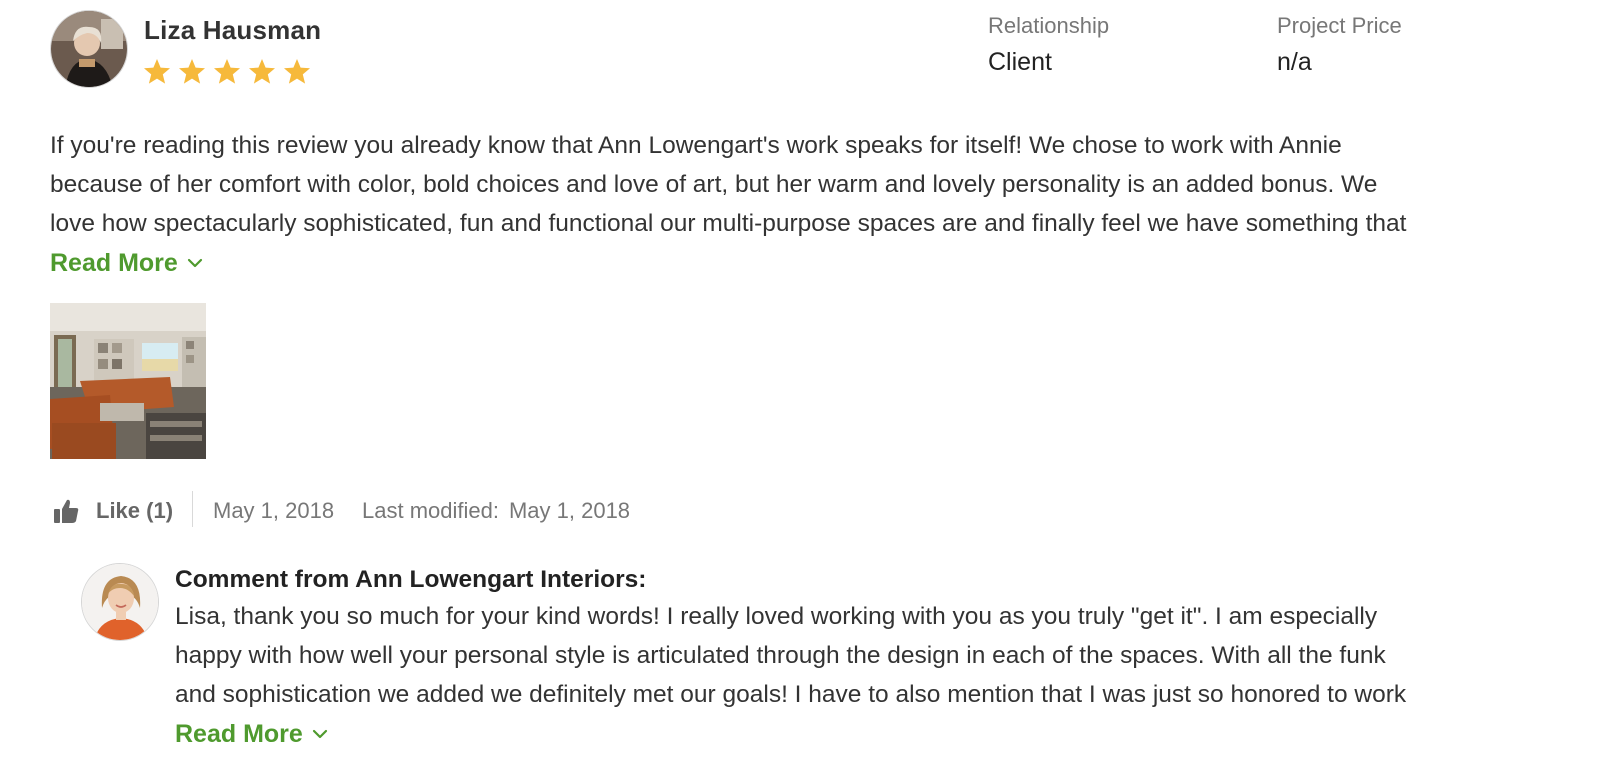  I want to click on reviewer-avatar, so click(89, 49).